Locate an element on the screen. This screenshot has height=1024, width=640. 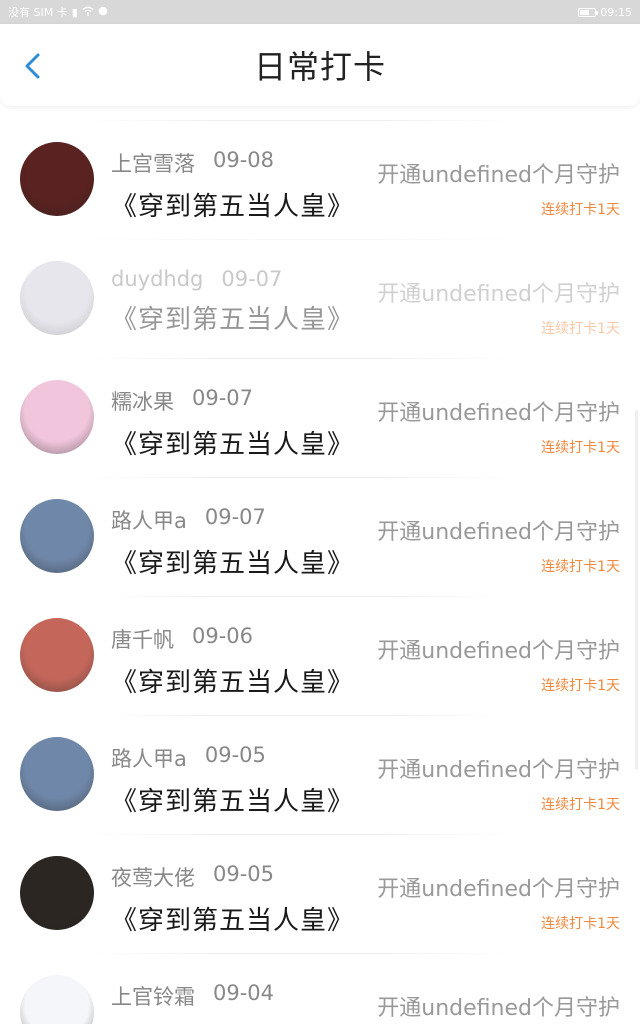
record-meta: 路人甲a 09-07 is located at coordinates (244, 520).